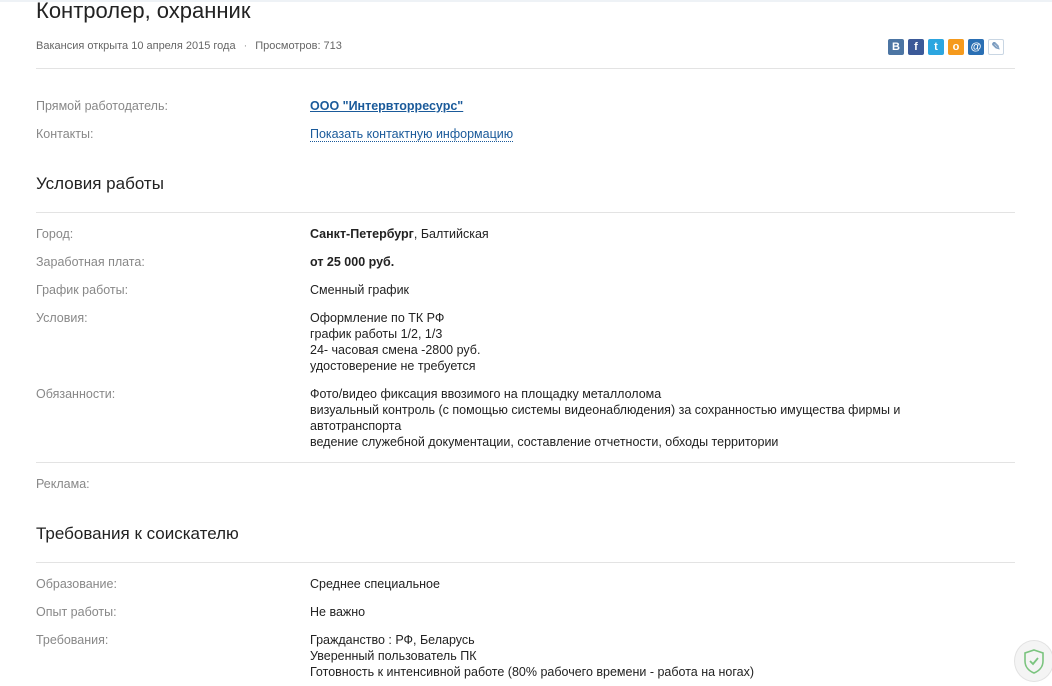  Describe the element at coordinates (76, 394) in the screenshot. I see `duties-label: Обязанности:` at that location.